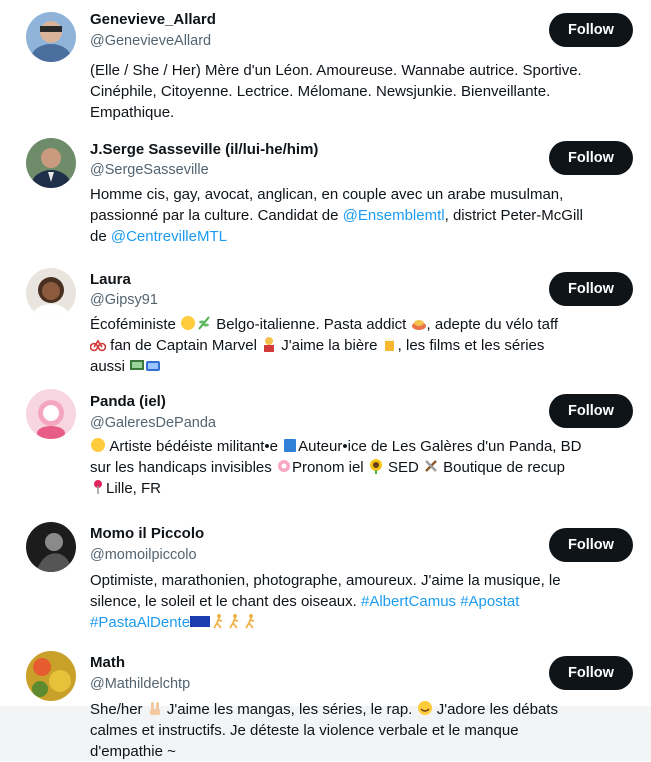  What do you see at coordinates (200, 621) in the screenshot?
I see `eu-flag-icon` at bounding box center [200, 621].